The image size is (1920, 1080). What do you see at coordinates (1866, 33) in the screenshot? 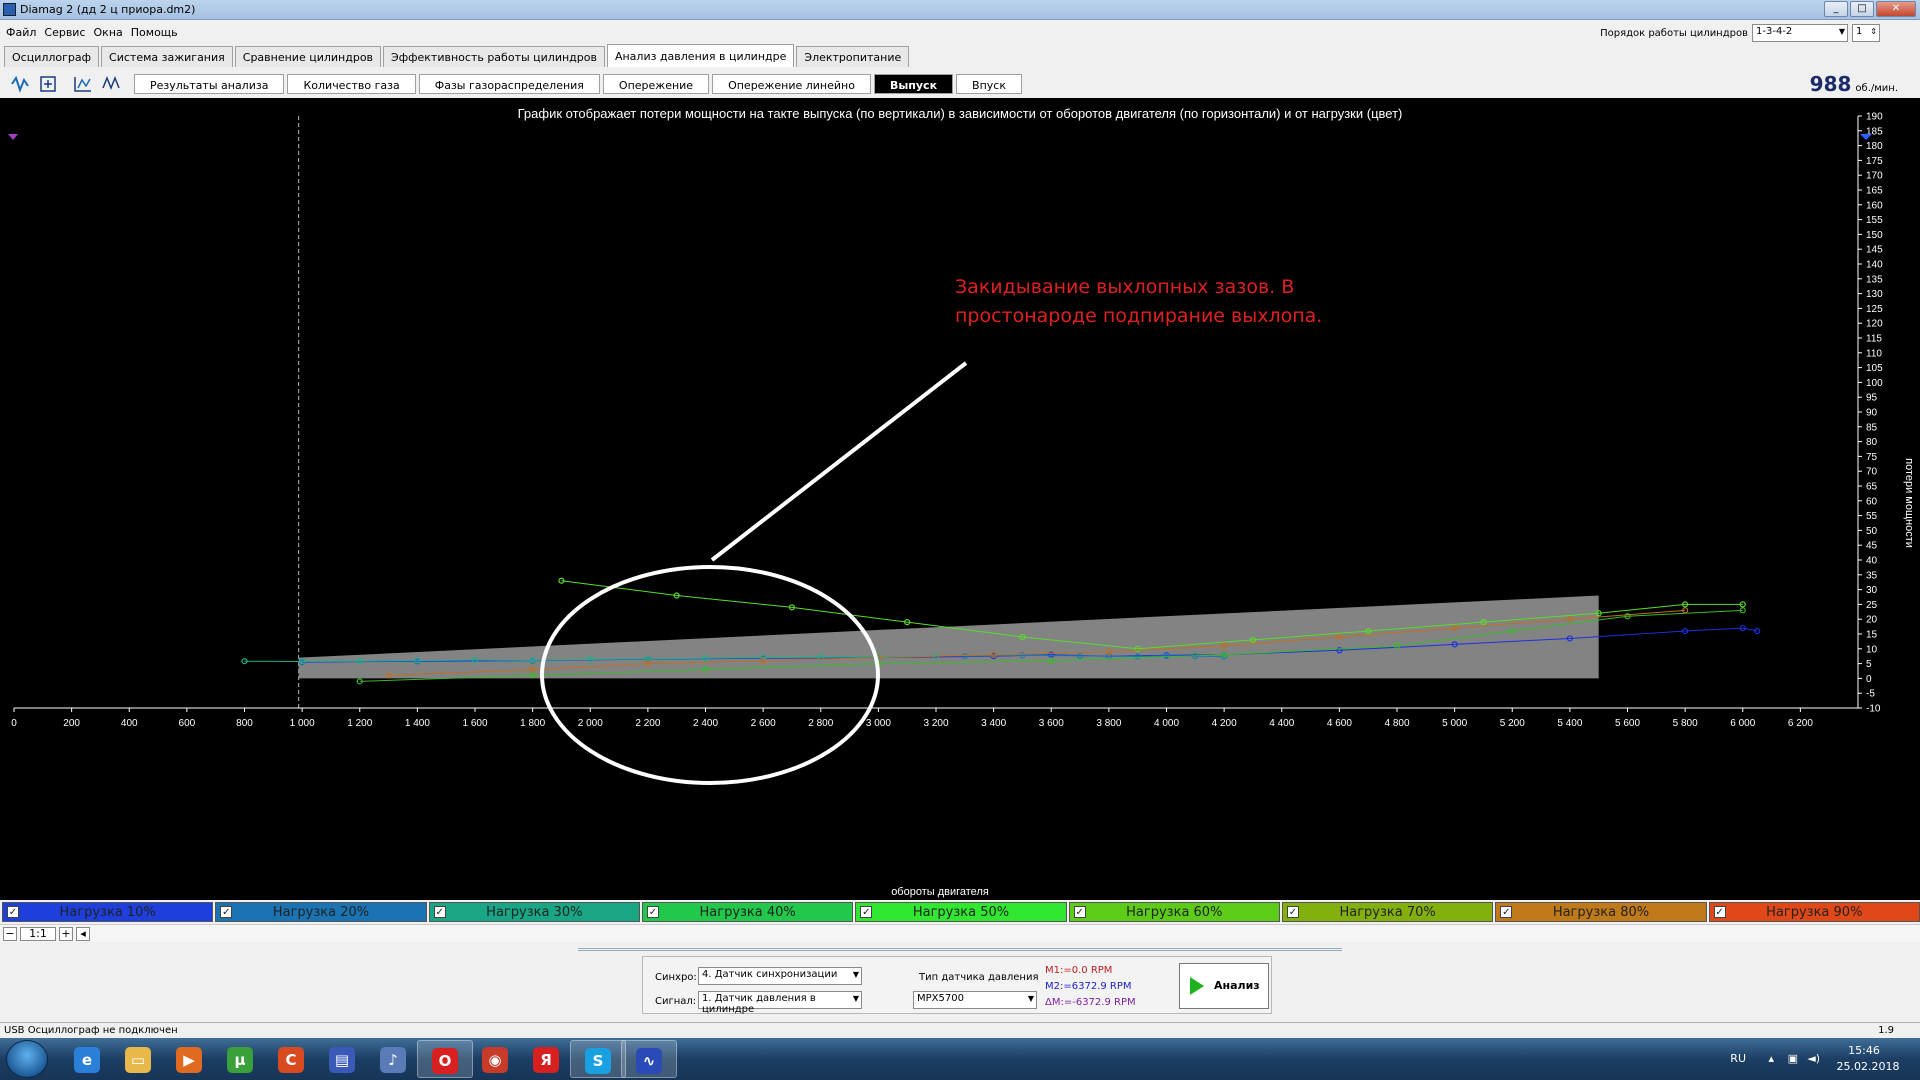
I see `cylinder-spinner: 1 ⇕` at bounding box center [1866, 33].